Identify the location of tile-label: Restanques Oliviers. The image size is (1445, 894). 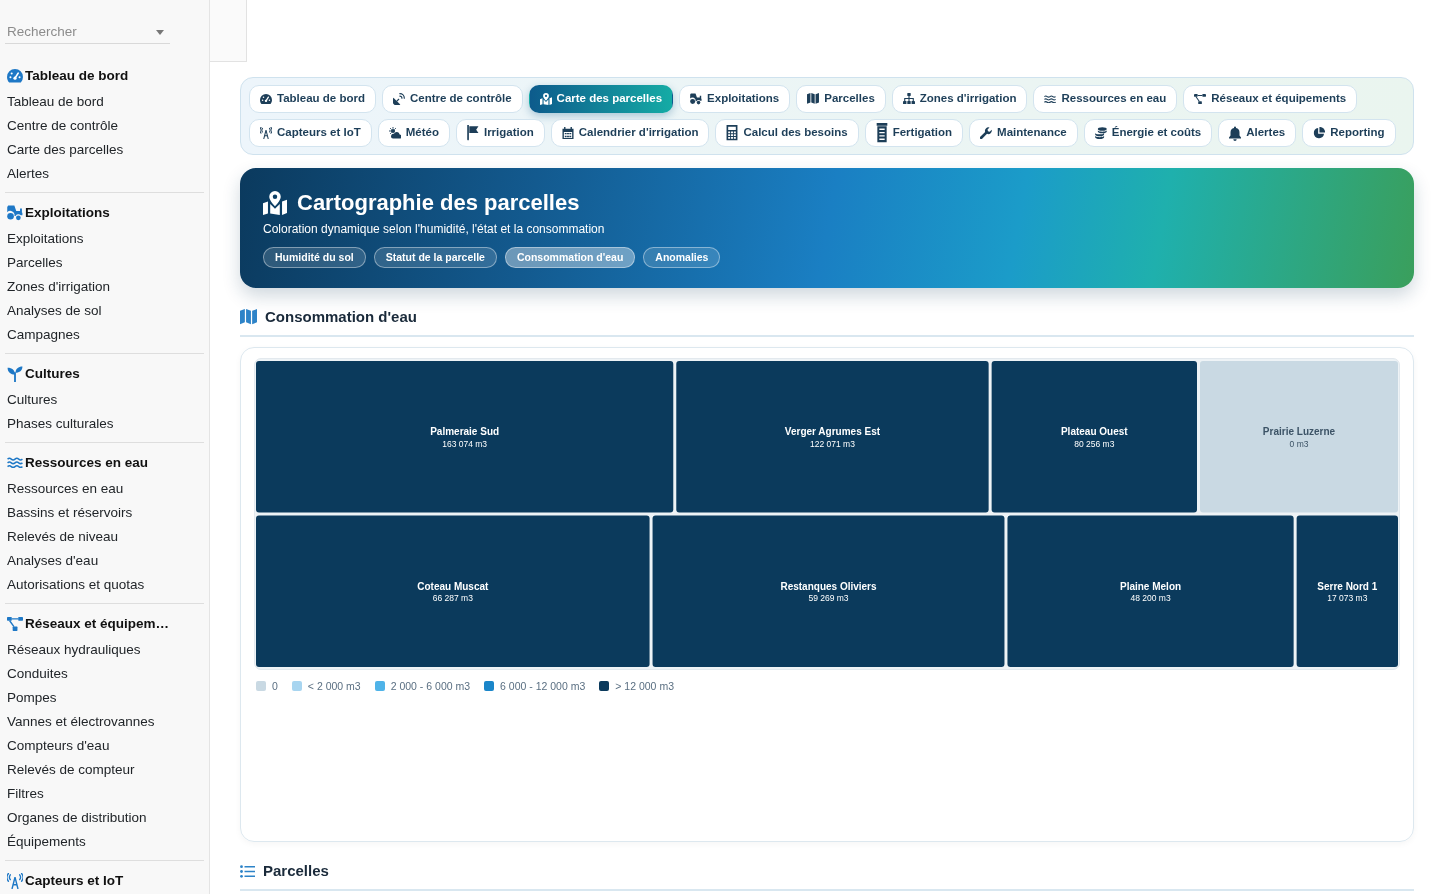
(828, 586).